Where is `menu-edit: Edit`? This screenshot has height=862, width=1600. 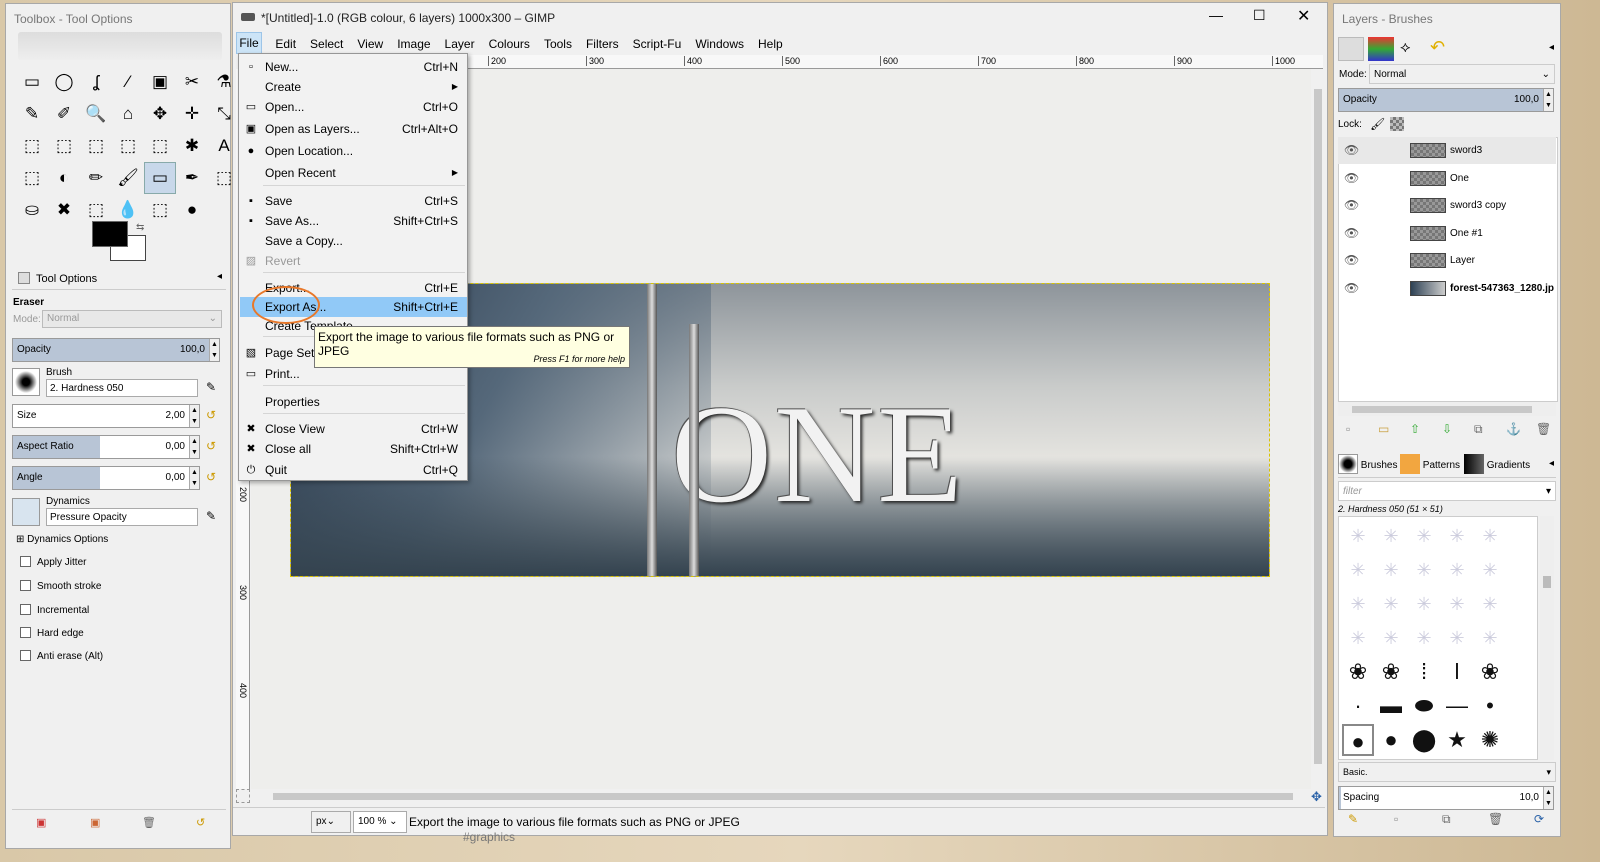 menu-edit: Edit is located at coordinates (285, 44).